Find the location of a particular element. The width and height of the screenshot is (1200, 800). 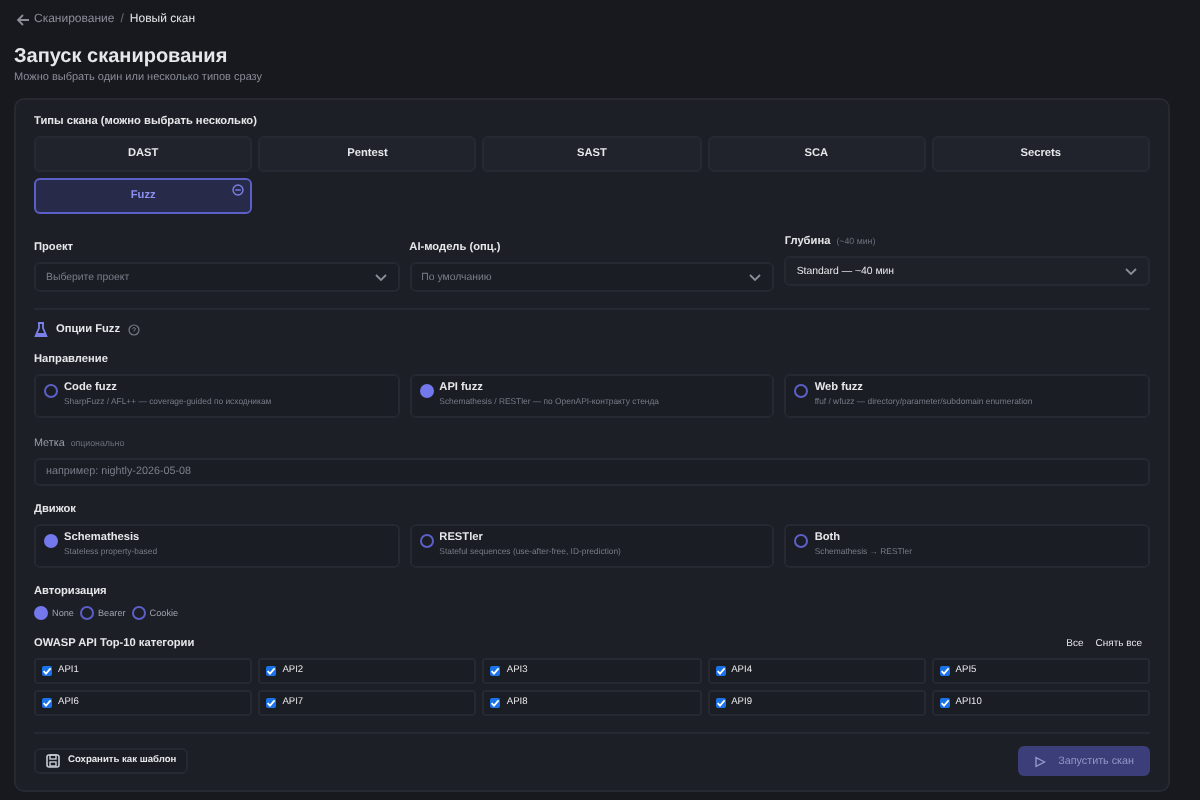

flask-icon is located at coordinates (41, 330).